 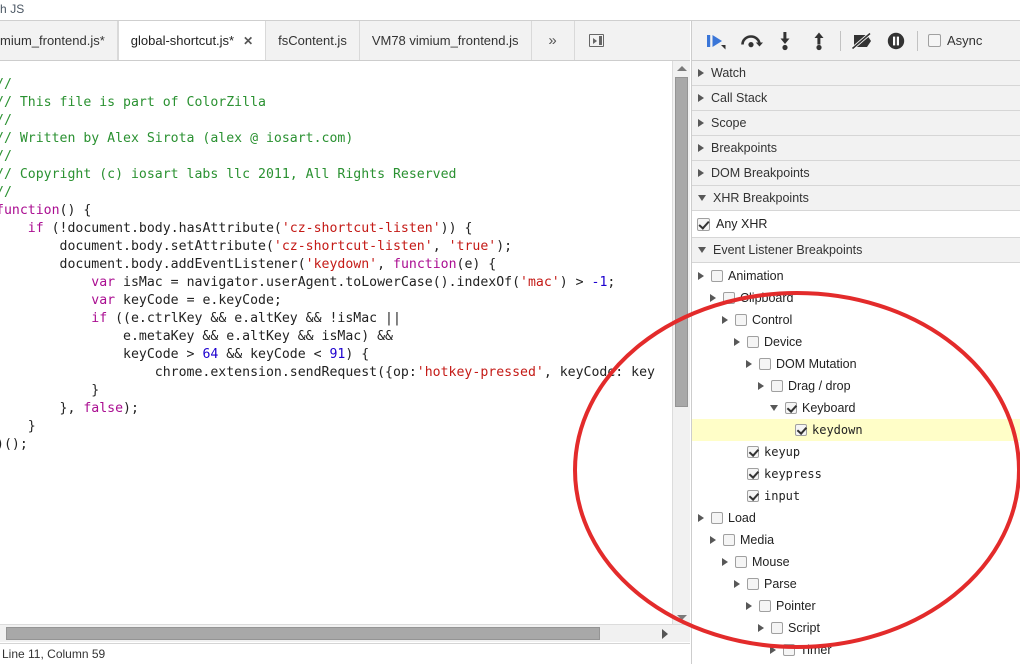 I want to click on section-event-listener-breakpoints: Event Listener Breakpoints, so click(x=856, y=250).